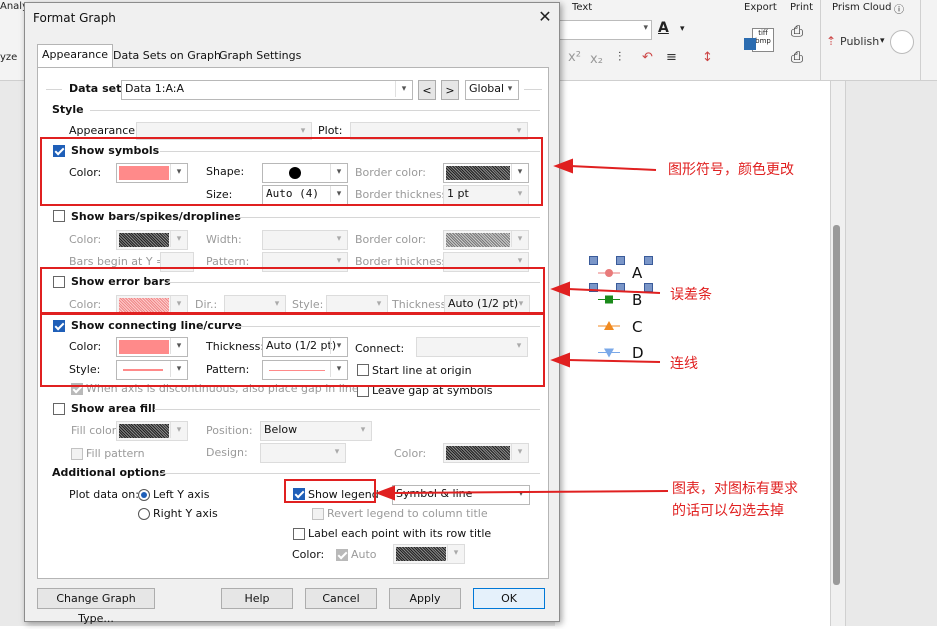  What do you see at coordinates (735, 489) in the screenshot?
I see `annotation-legend-note-line1: 图表，对图标有要求` at bounding box center [735, 489].